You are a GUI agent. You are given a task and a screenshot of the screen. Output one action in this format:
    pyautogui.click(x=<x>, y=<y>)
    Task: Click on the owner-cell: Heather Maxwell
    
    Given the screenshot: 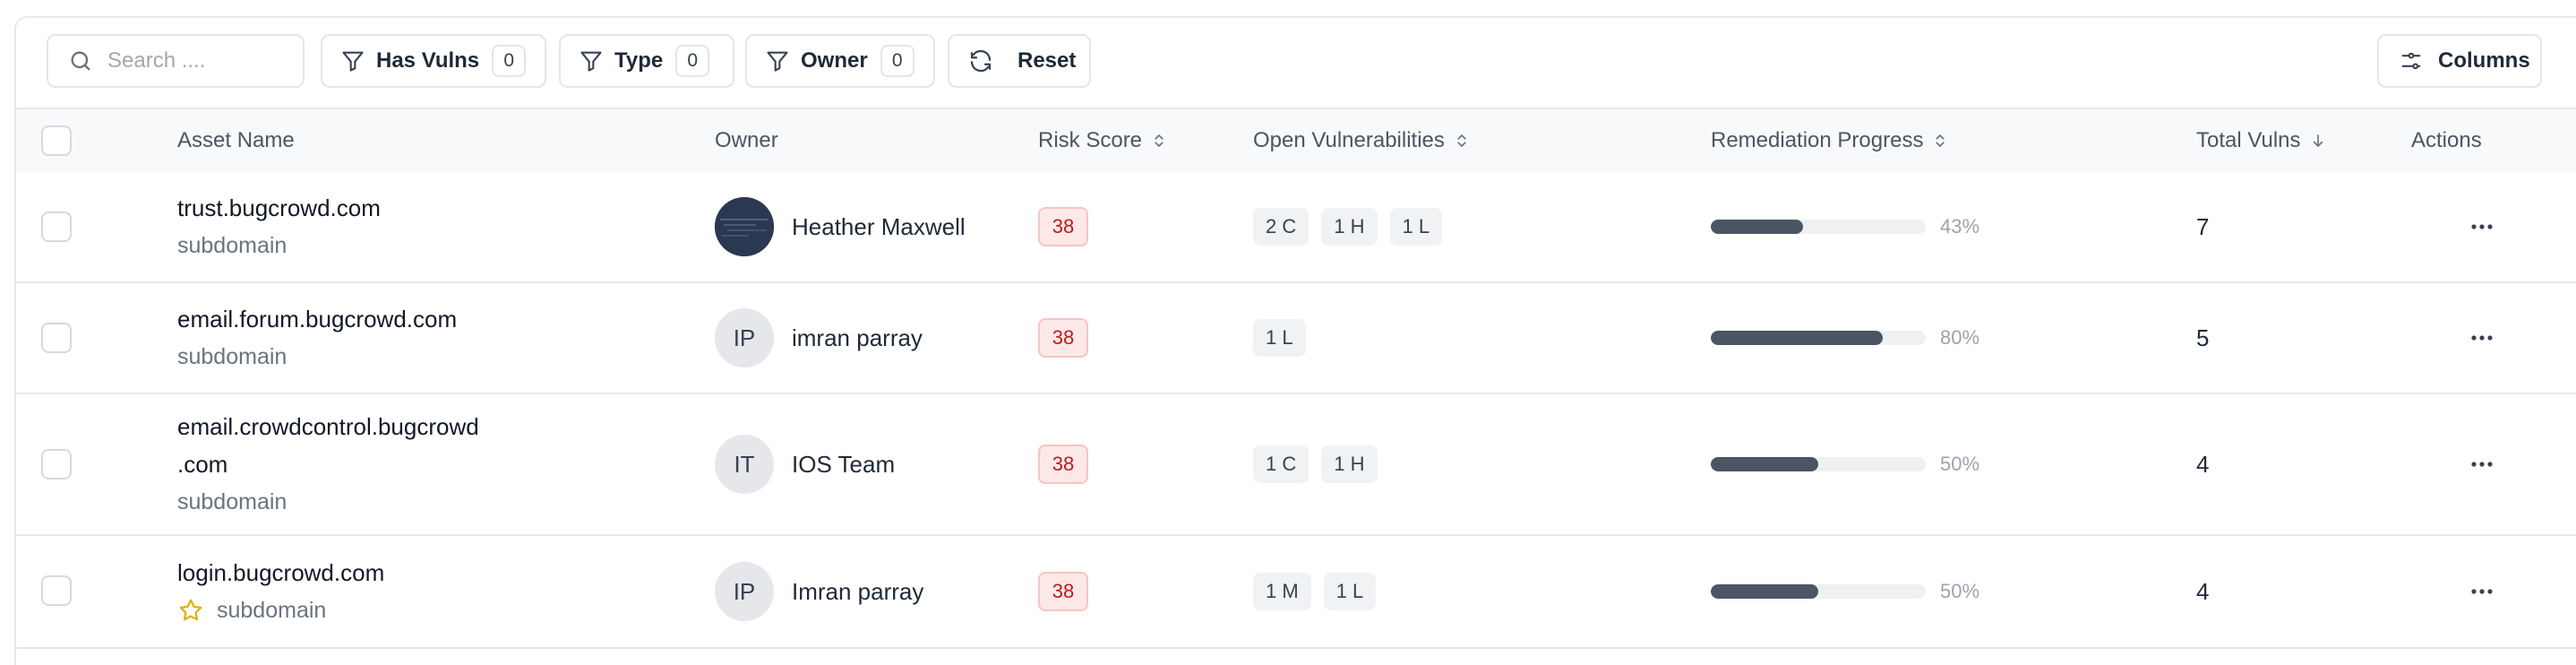 What is the action you would take?
    pyautogui.click(x=840, y=226)
    